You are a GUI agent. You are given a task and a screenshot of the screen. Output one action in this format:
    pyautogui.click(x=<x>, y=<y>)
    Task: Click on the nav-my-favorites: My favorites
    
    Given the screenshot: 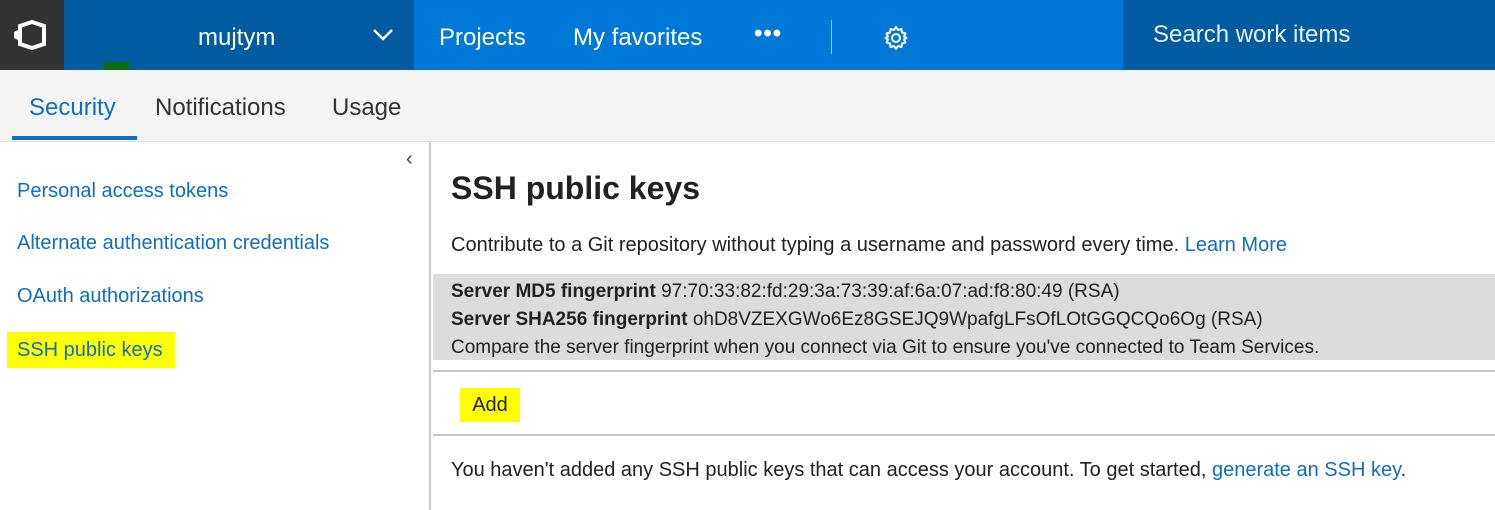 What is the action you would take?
    pyautogui.click(x=637, y=38)
    